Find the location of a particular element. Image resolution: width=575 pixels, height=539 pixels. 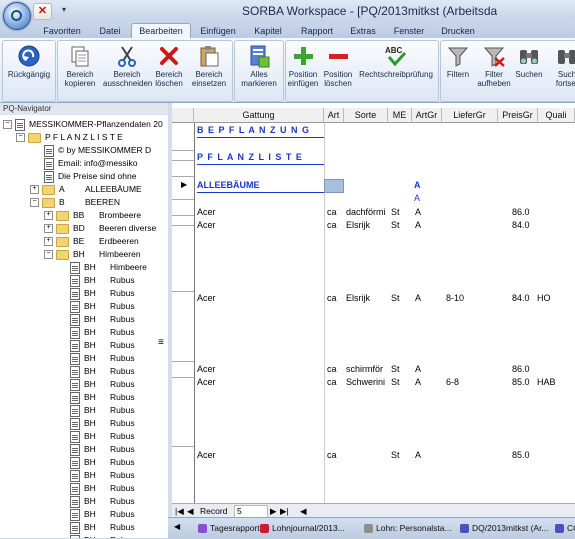

tree-doc-item: Email: info@messiko is located at coordinates (90, 163).